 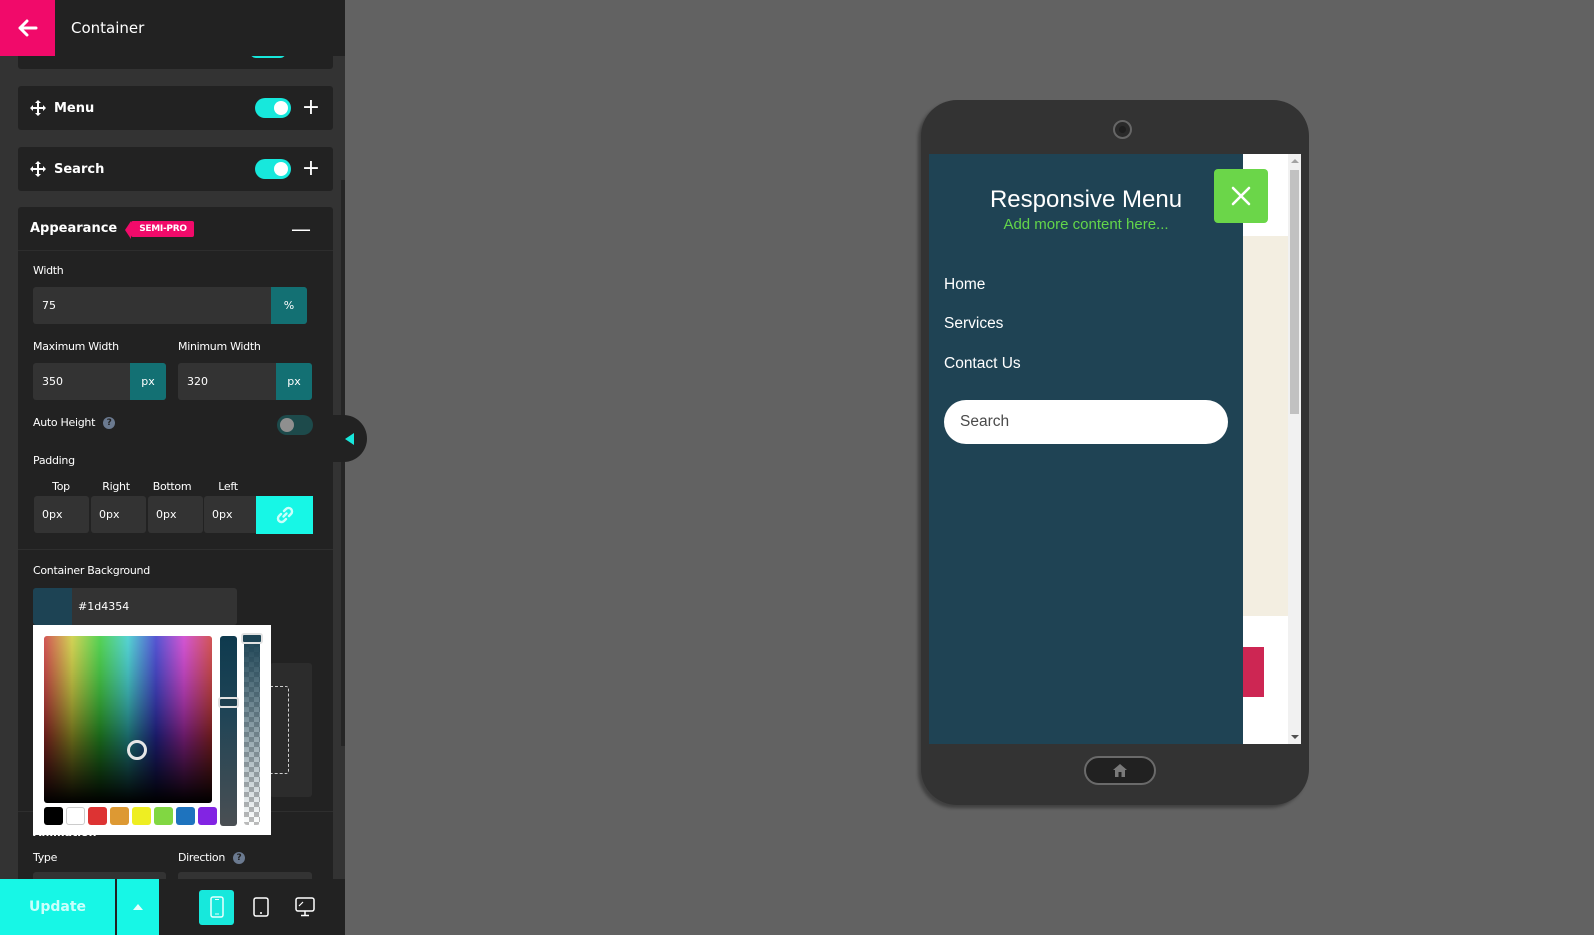 I want to click on collapse-sidebar-button, so click(x=349, y=438).